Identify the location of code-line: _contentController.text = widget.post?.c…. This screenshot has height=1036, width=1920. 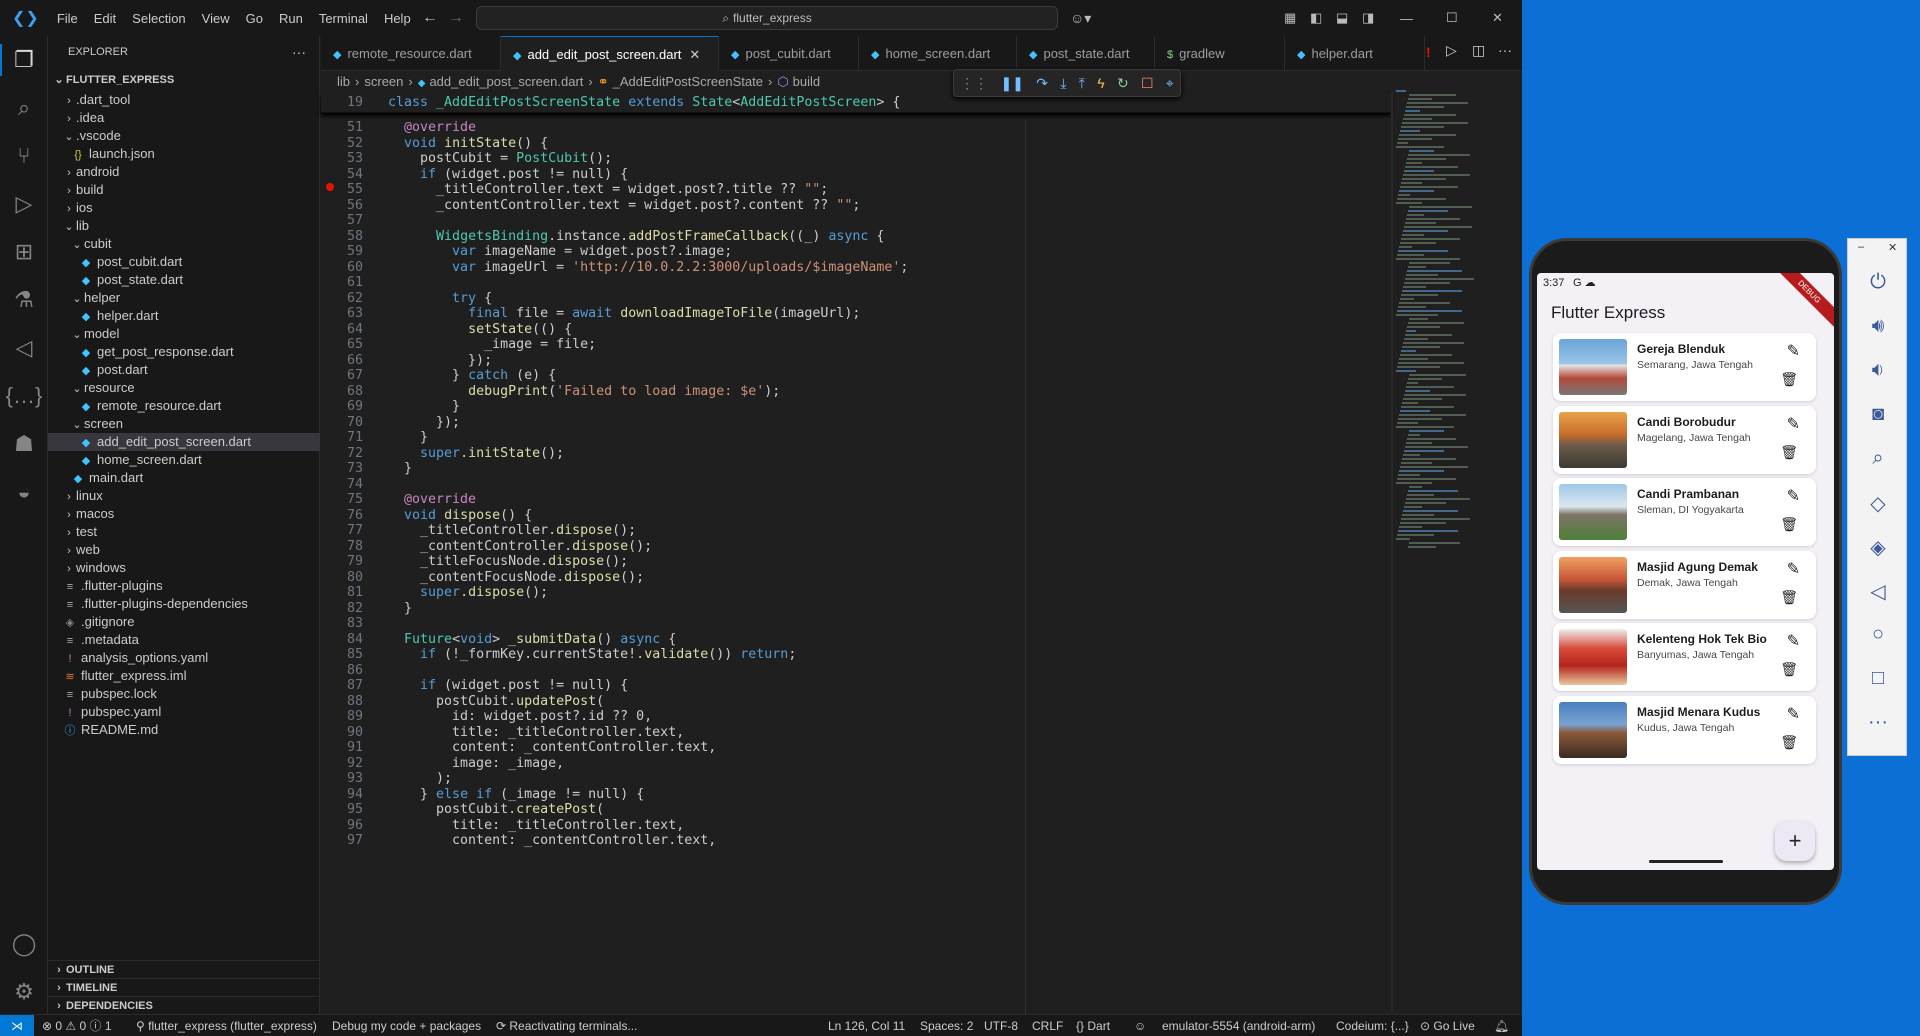
(624, 206).